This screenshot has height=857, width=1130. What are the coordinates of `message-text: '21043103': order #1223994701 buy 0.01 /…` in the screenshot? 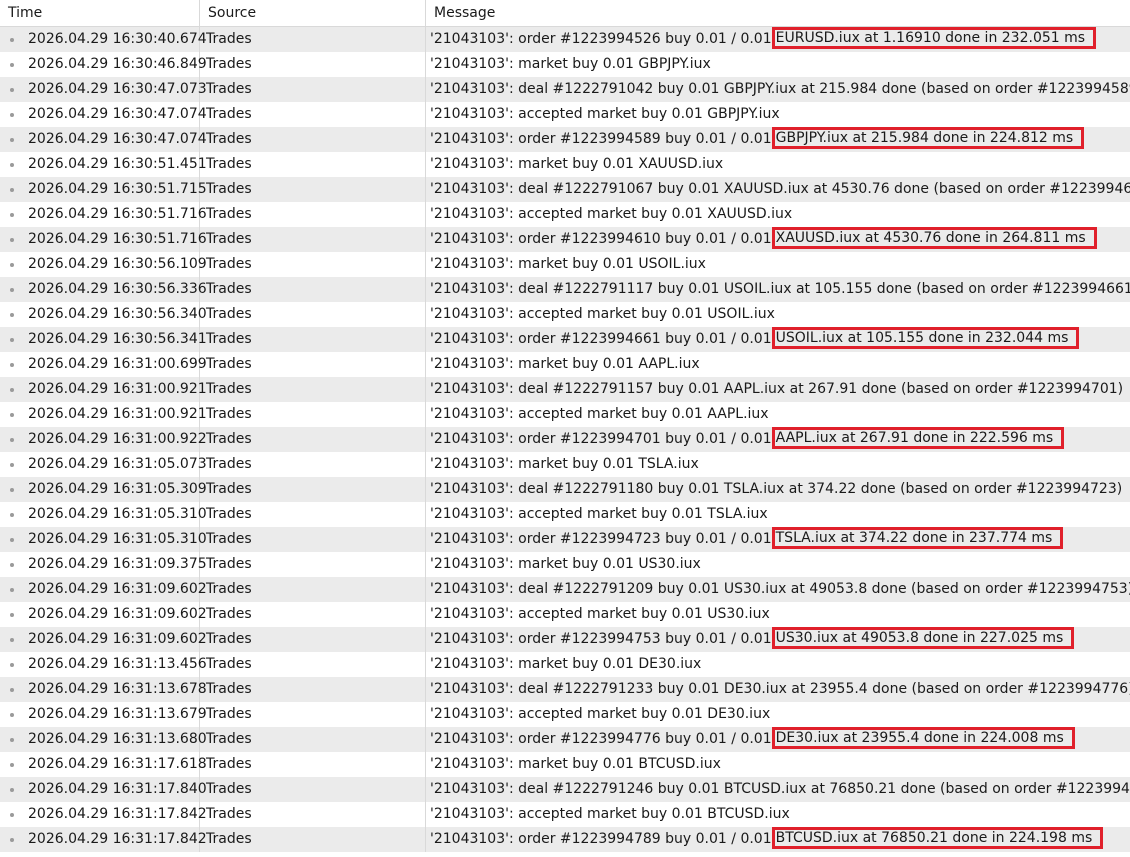 It's located at (601, 439).